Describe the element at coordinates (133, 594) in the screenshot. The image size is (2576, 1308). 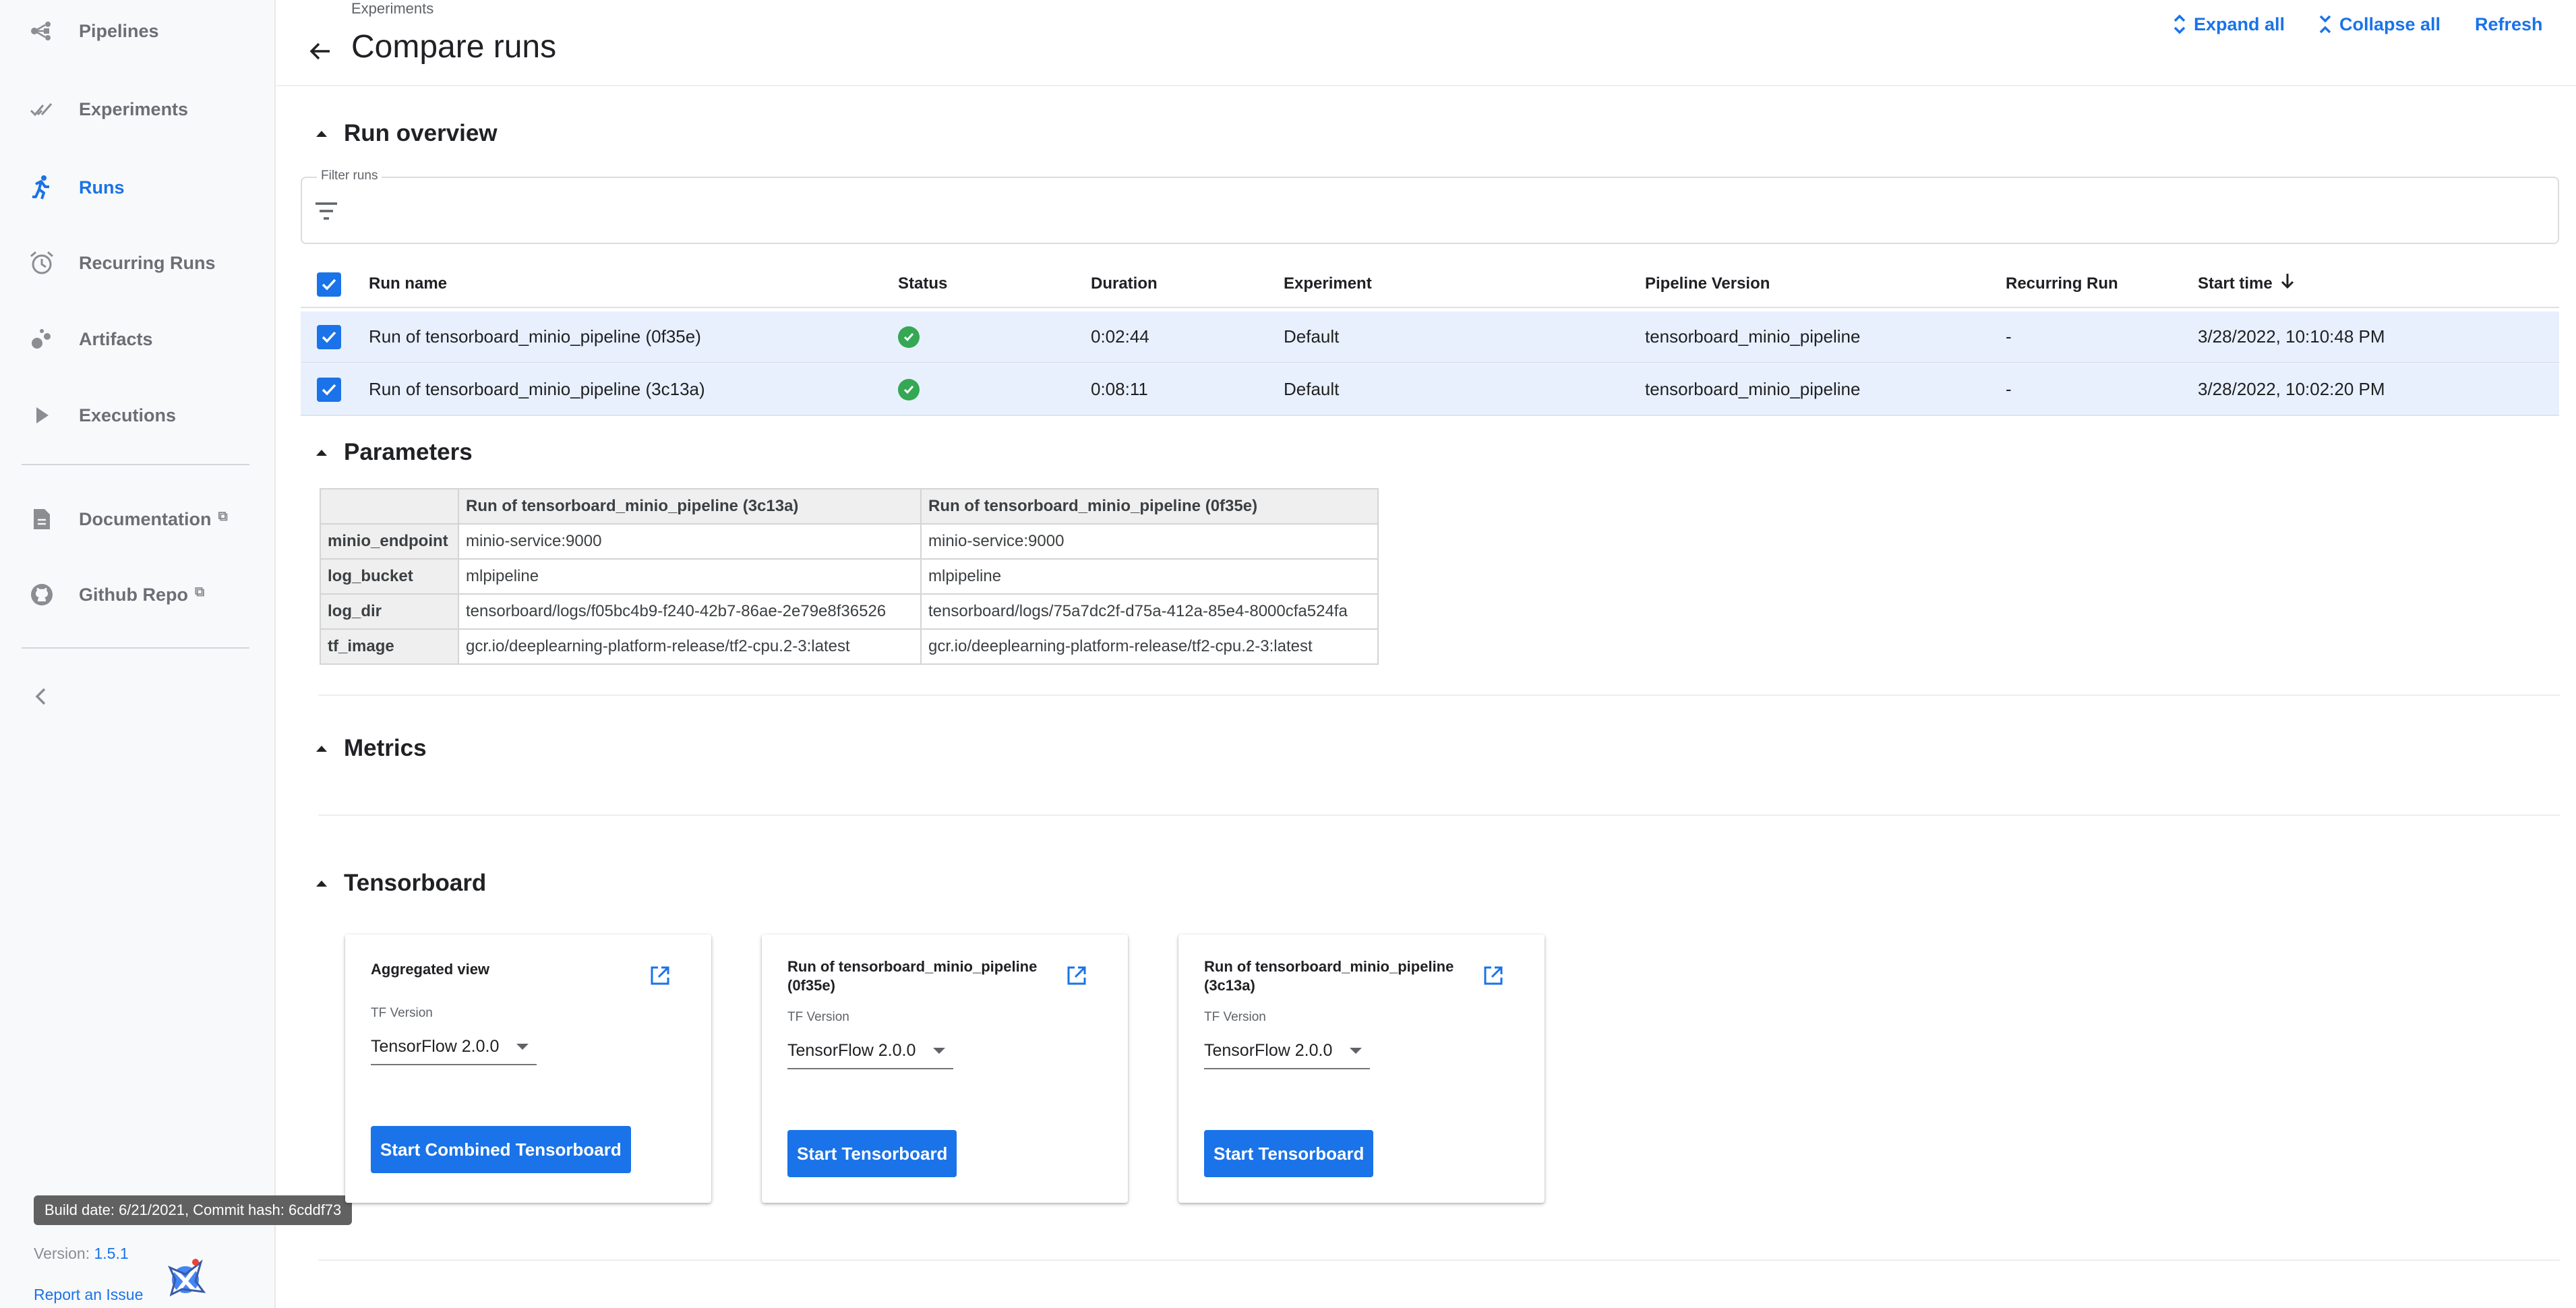
I see `sidebar-link-label: Github Repo` at that location.